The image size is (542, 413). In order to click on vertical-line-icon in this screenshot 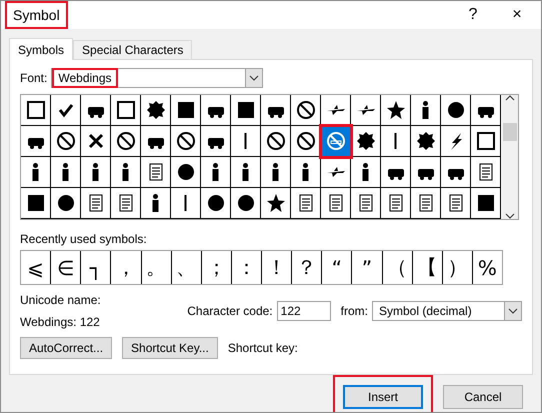, I will do `click(395, 141)`.